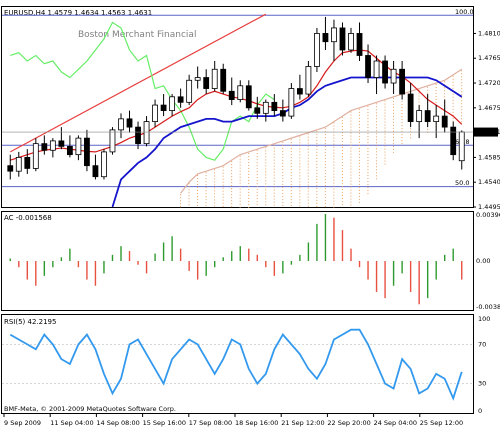  I want to click on rsi-title: RSI(5) 42.2195, so click(30, 322).